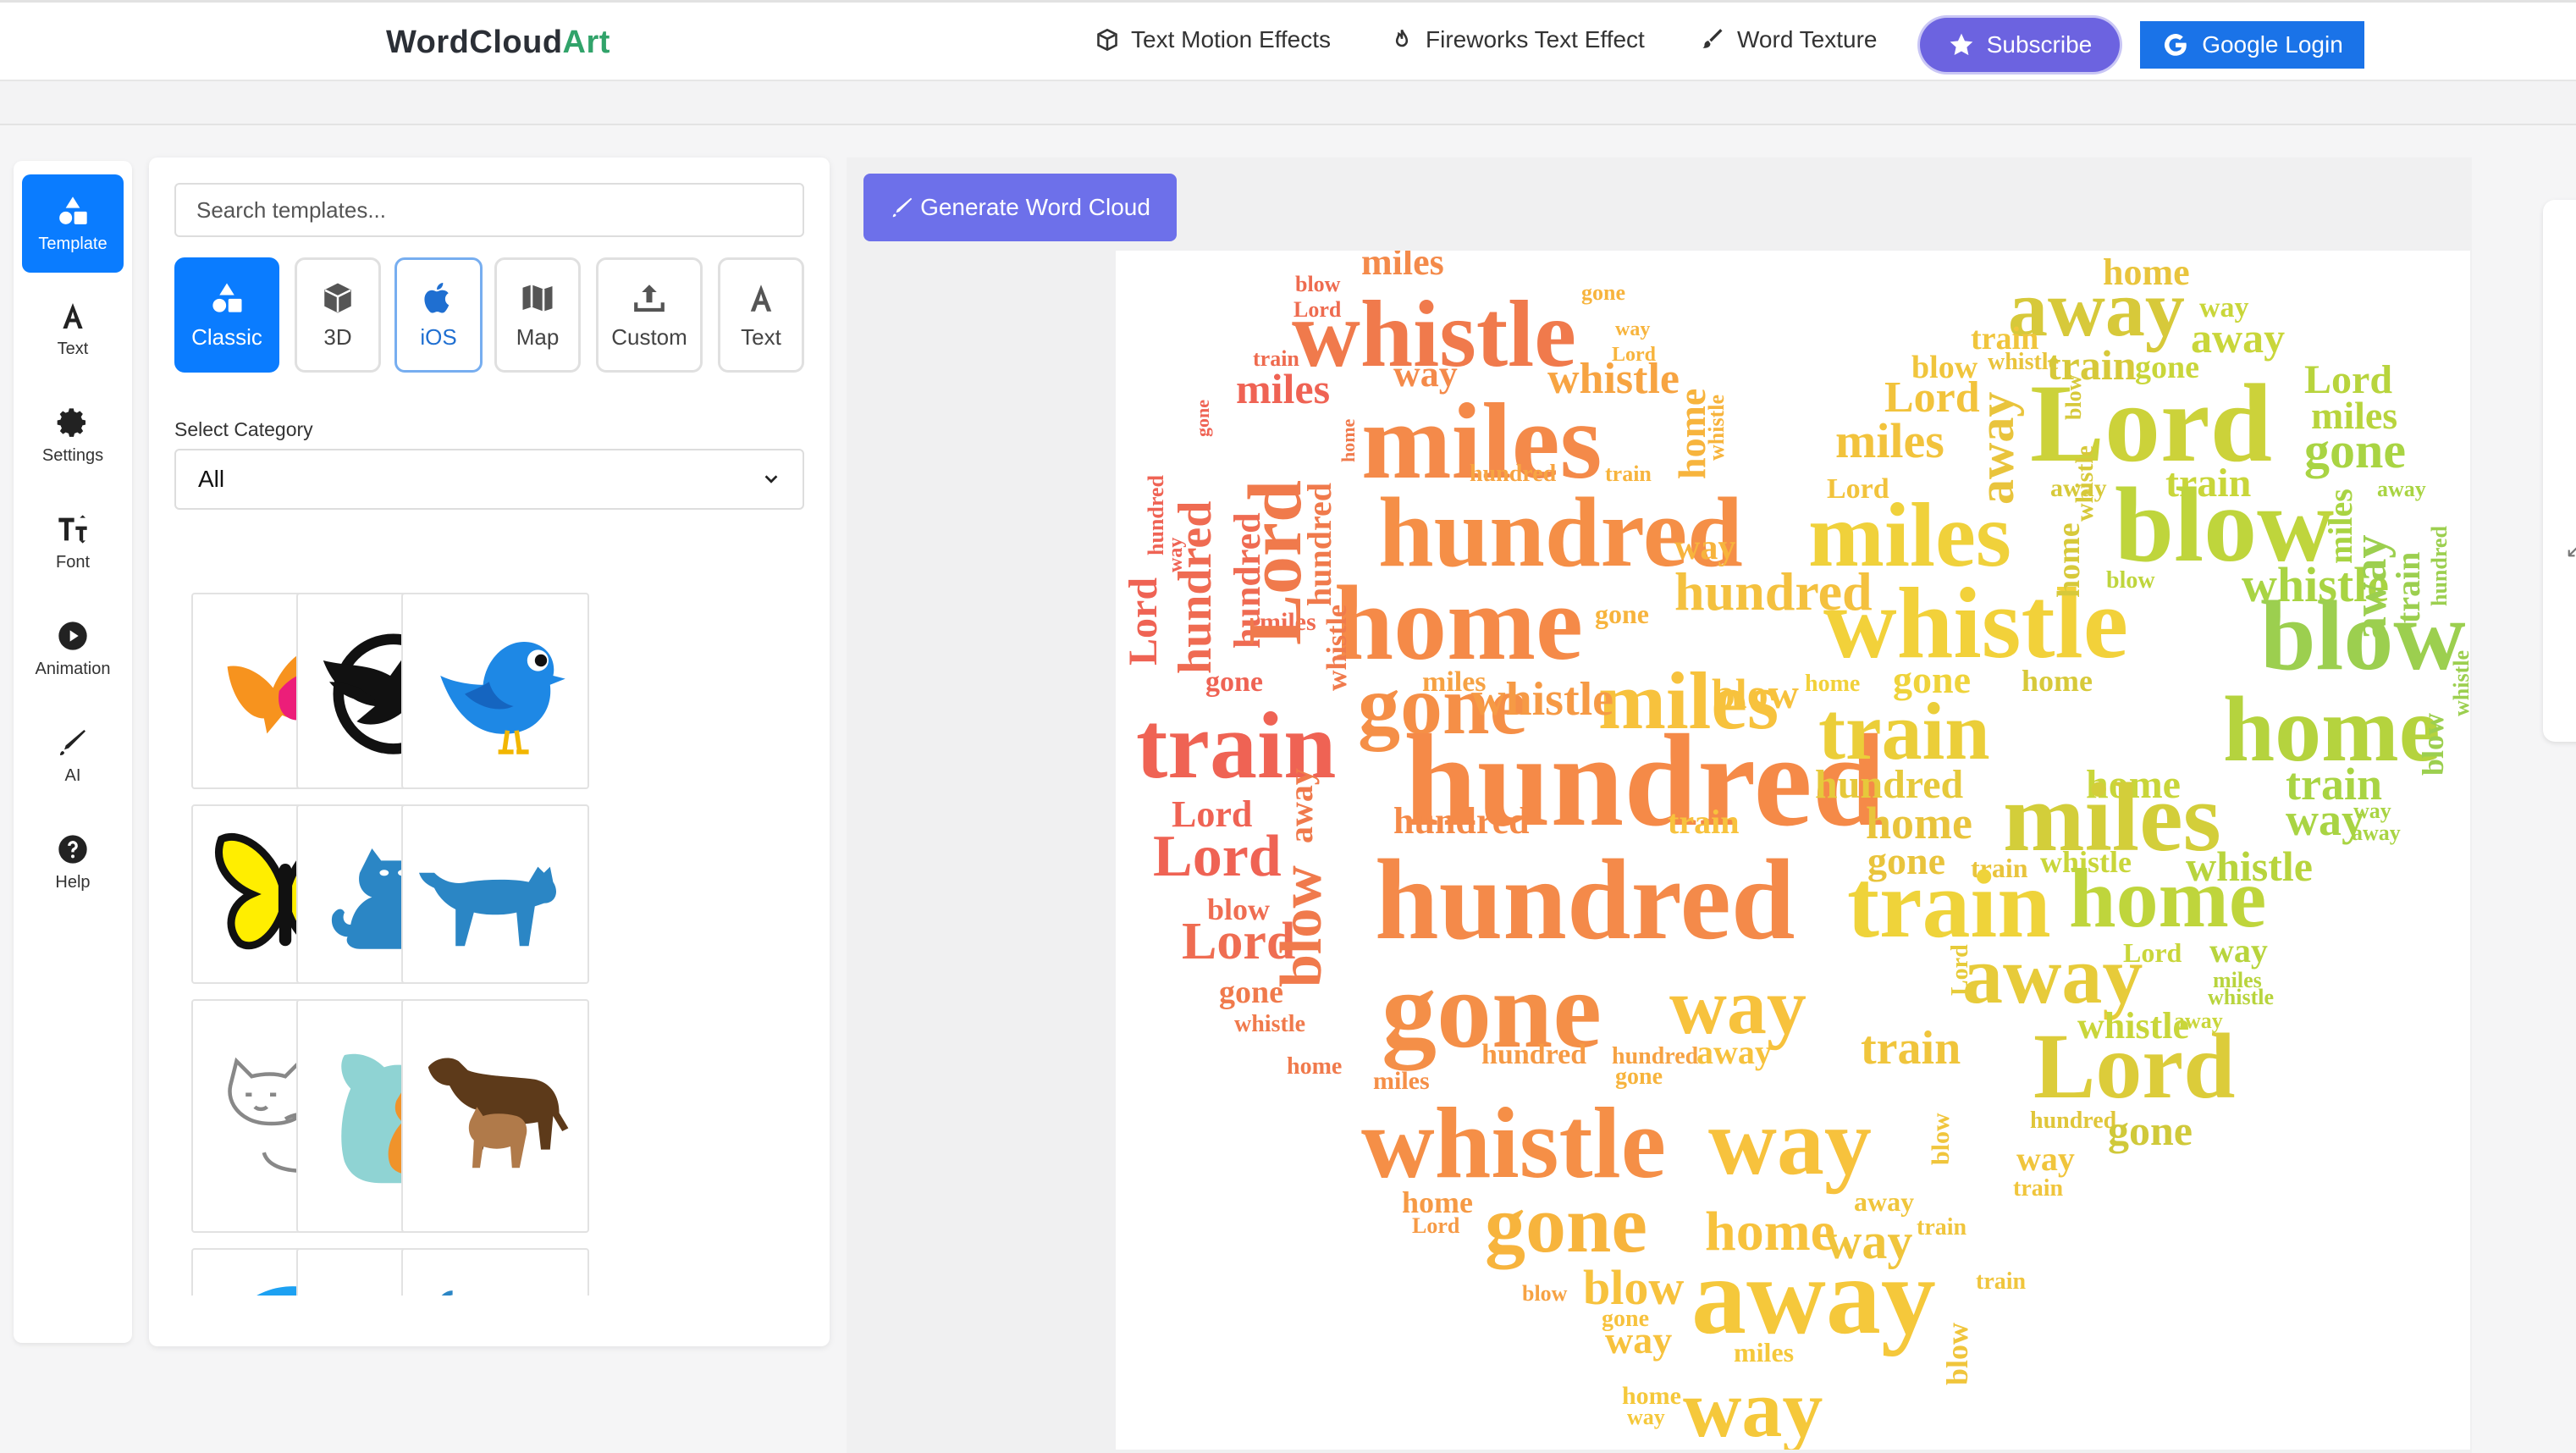 The width and height of the screenshot is (2576, 1453). I want to click on fire-icon, so click(1402, 38).